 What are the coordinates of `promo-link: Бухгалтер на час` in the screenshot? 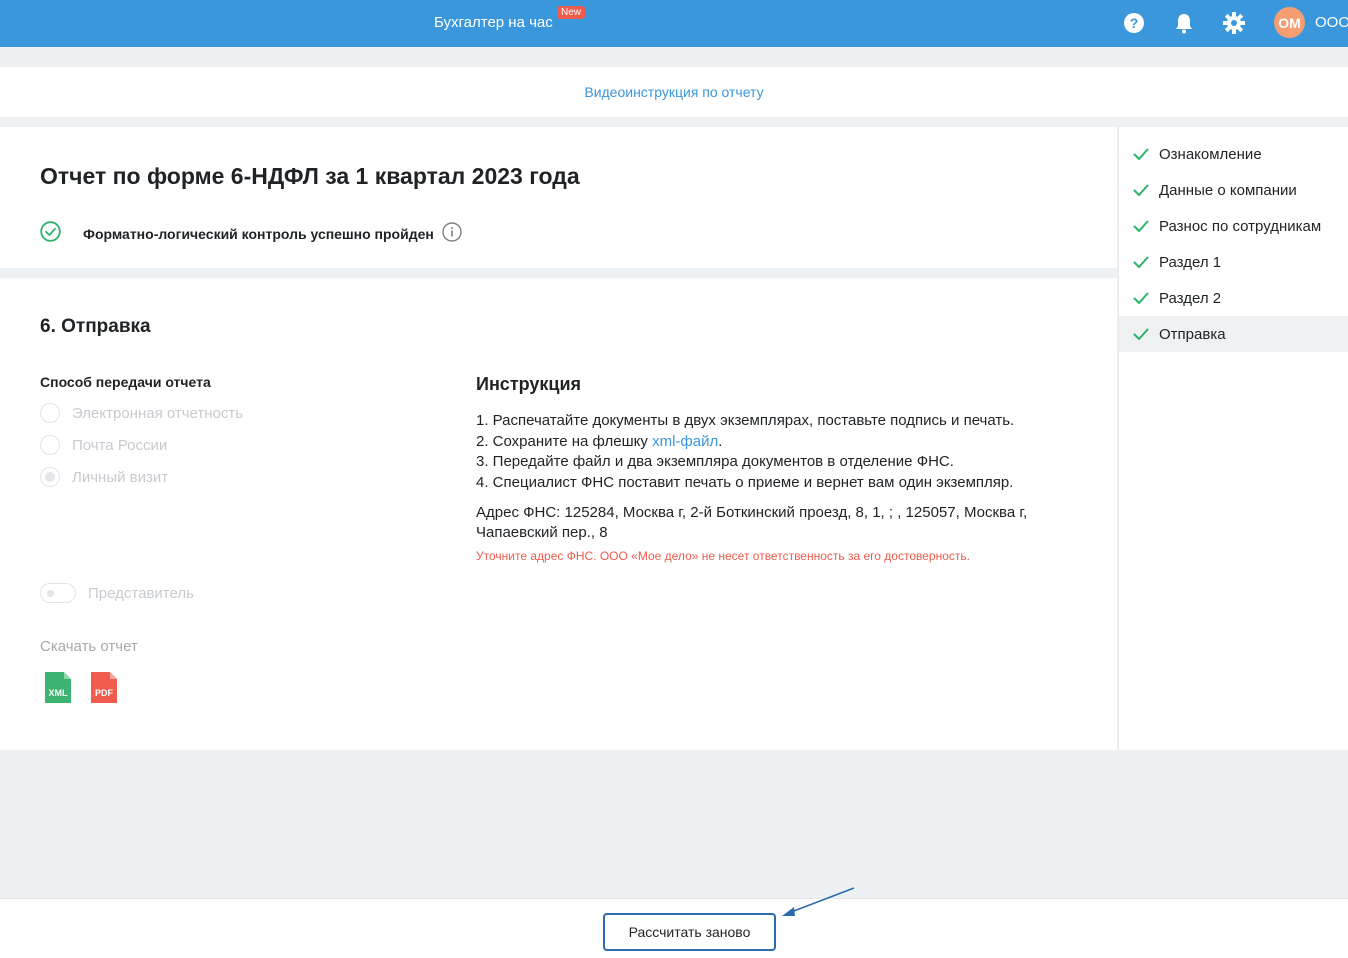 It's located at (493, 22).